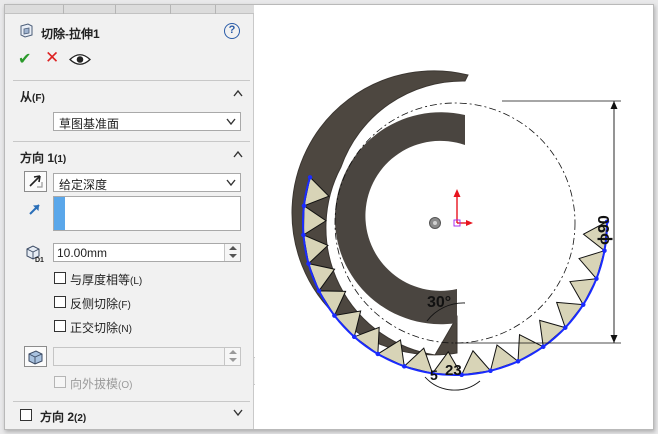  I want to click on svg-text: D1, so click(39, 260).